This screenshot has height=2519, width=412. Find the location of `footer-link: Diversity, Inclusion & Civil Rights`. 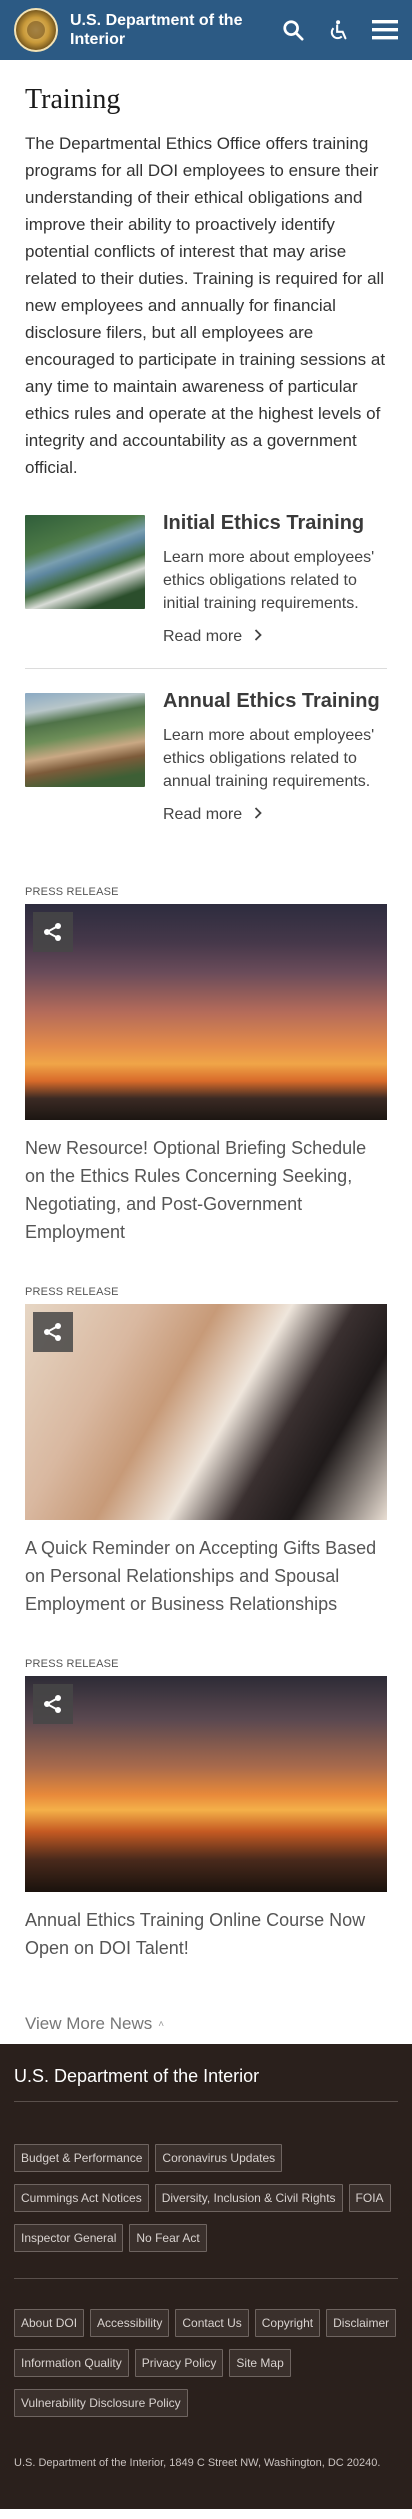

footer-link: Diversity, Inclusion & Civil Rights is located at coordinates (248, 2198).